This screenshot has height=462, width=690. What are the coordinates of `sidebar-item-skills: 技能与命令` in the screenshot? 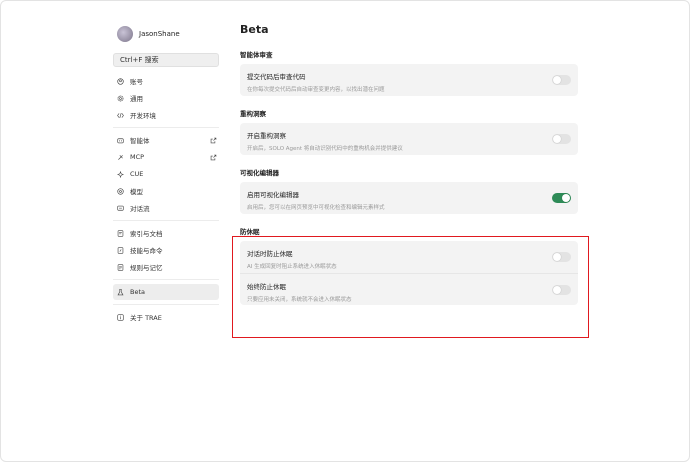 It's located at (166, 250).